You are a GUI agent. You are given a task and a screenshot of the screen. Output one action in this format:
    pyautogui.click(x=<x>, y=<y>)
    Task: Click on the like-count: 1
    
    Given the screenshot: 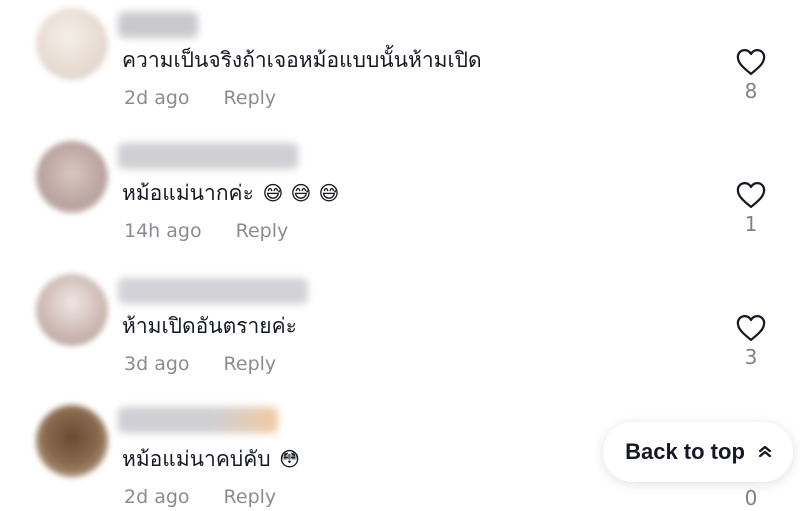 What is the action you would take?
    pyautogui.click(x=751, y=224)
    